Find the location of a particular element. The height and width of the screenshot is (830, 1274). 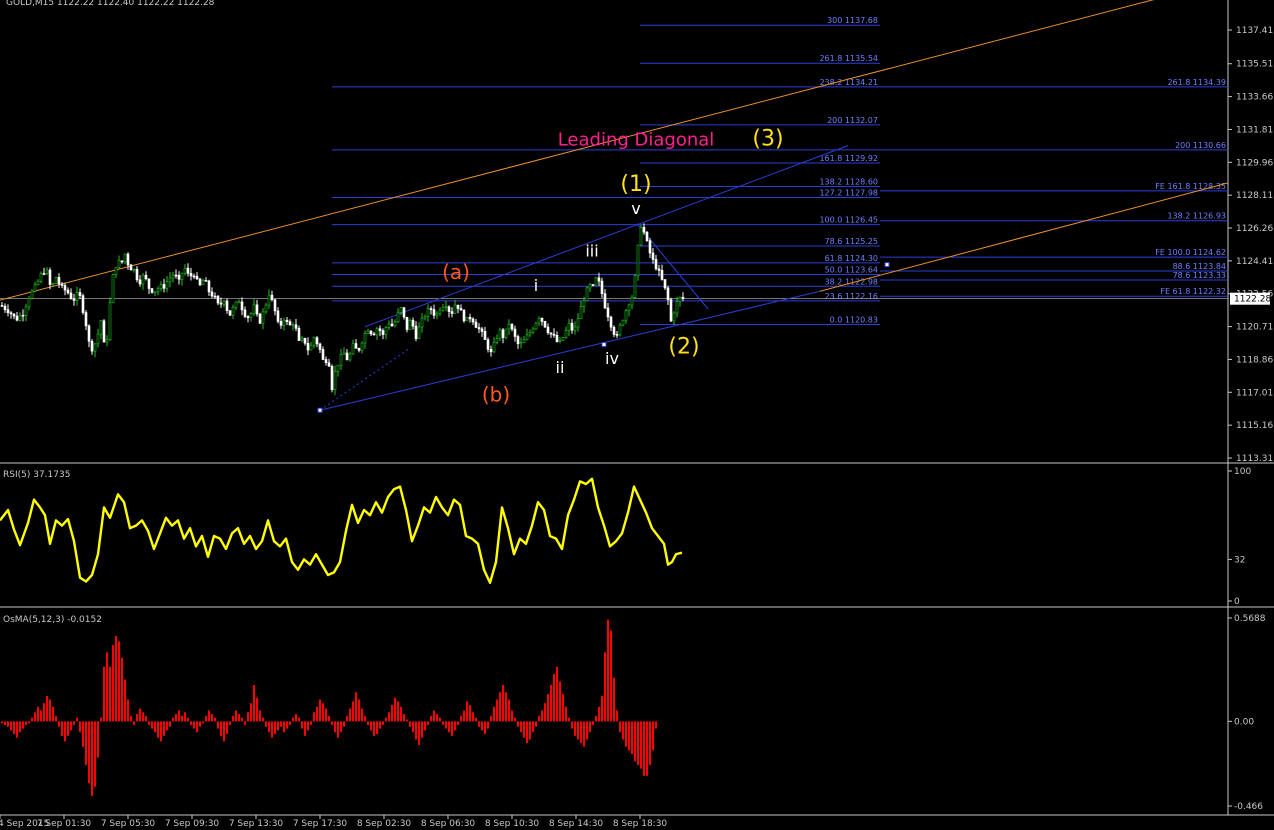

time-tick-label: 8 Sep 02:30 is located at coordinates (384, 824).